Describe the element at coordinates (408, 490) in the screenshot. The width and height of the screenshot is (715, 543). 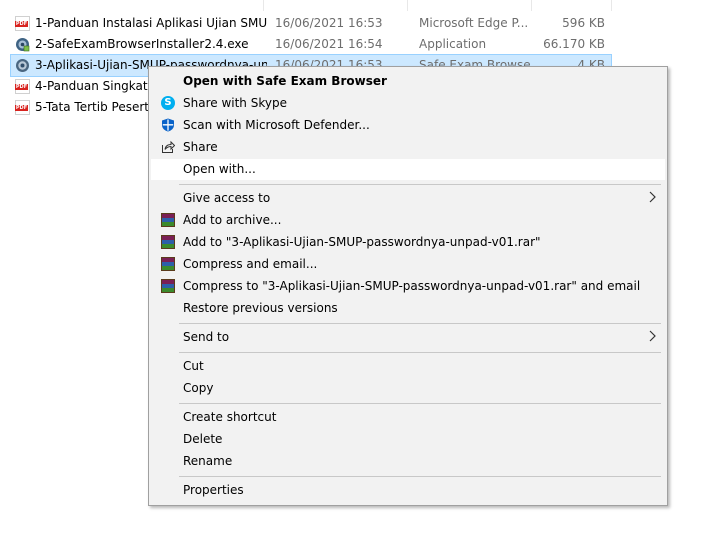
I see `menu-item-properties: Properties` at that location.